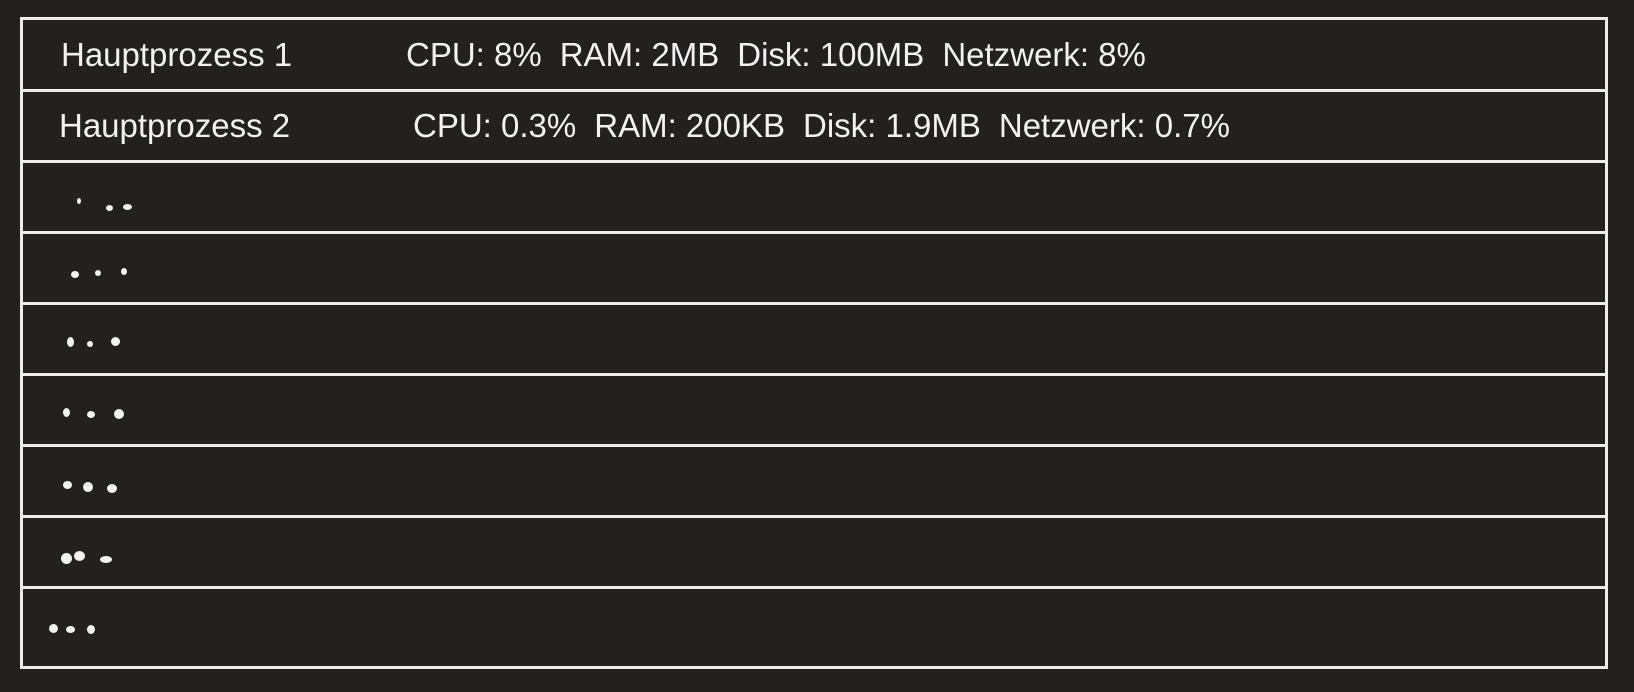 The width and height of the screenshot is (1634, 692). What do you see at coordinates (891, 125) in the screenshot?
I see `disk-usage: Disk: 1.9MB` at bounding box center [891, 125].